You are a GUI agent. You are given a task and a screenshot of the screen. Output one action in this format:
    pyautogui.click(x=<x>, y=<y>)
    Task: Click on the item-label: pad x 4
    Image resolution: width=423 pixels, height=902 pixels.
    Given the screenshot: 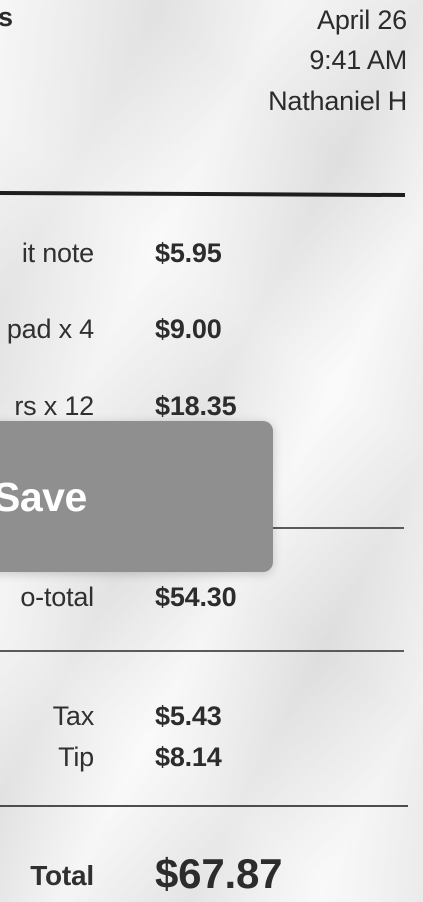 What is the action you would take?
    pyautogui.click(x=50, y=329)
    